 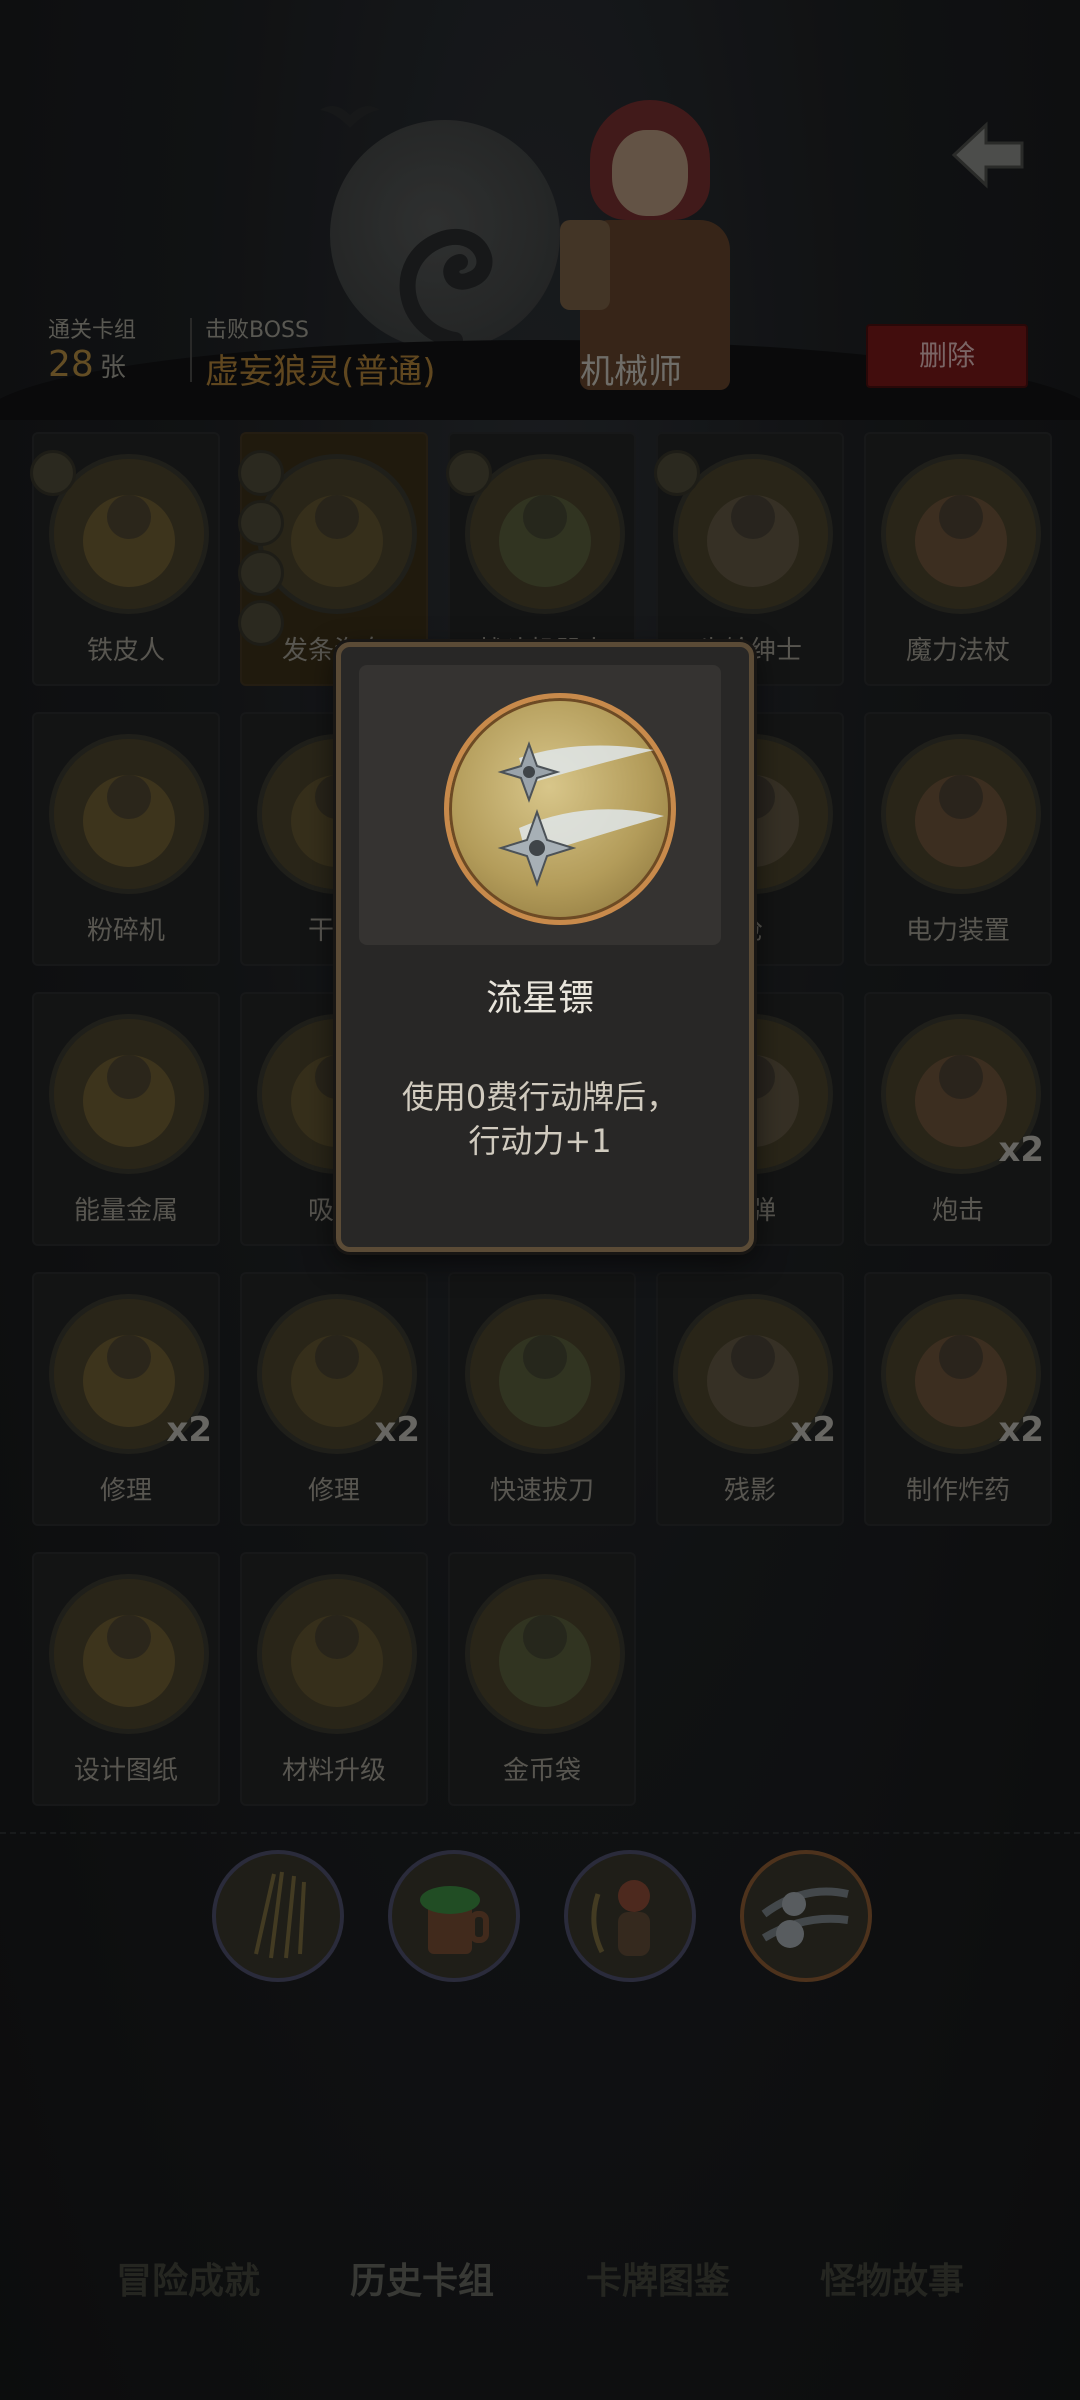 I want to click on card-title: 流星镖, so click(x=539, y=998).